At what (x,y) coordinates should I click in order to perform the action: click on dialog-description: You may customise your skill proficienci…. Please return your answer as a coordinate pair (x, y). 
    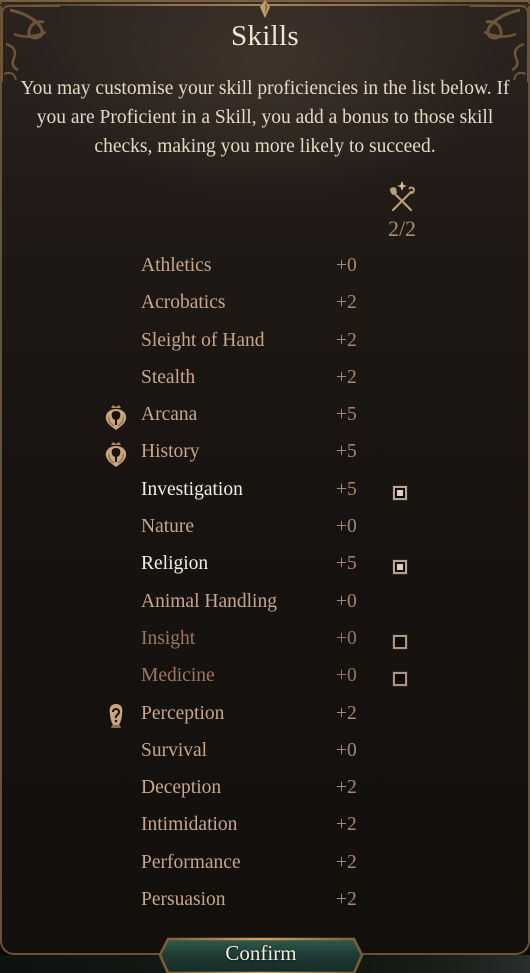
    Looking at the image, I should click on (265, 117).